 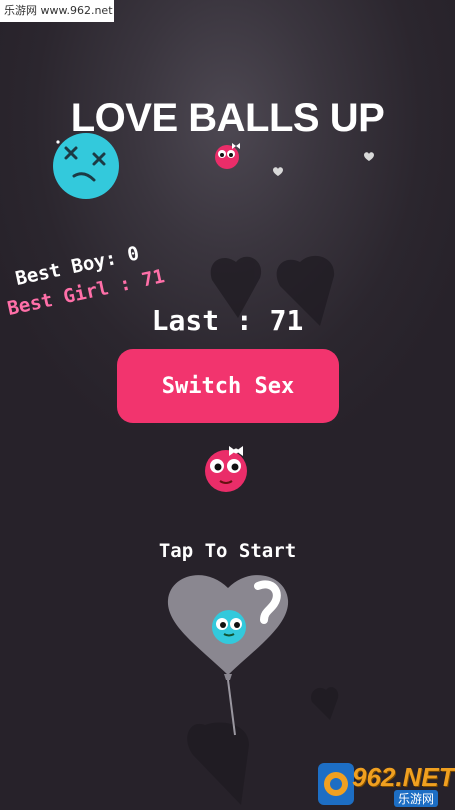 I want to click on switch-sex-button: Switch Sex, so click(x=228, y=386).